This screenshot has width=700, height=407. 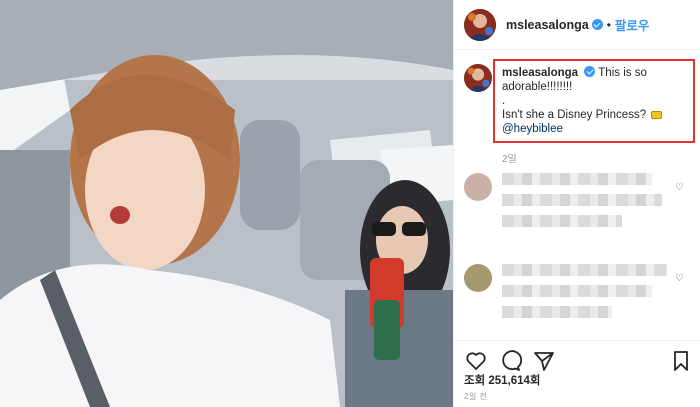 I want to click on author-avatar, so click(x=480, y=24).